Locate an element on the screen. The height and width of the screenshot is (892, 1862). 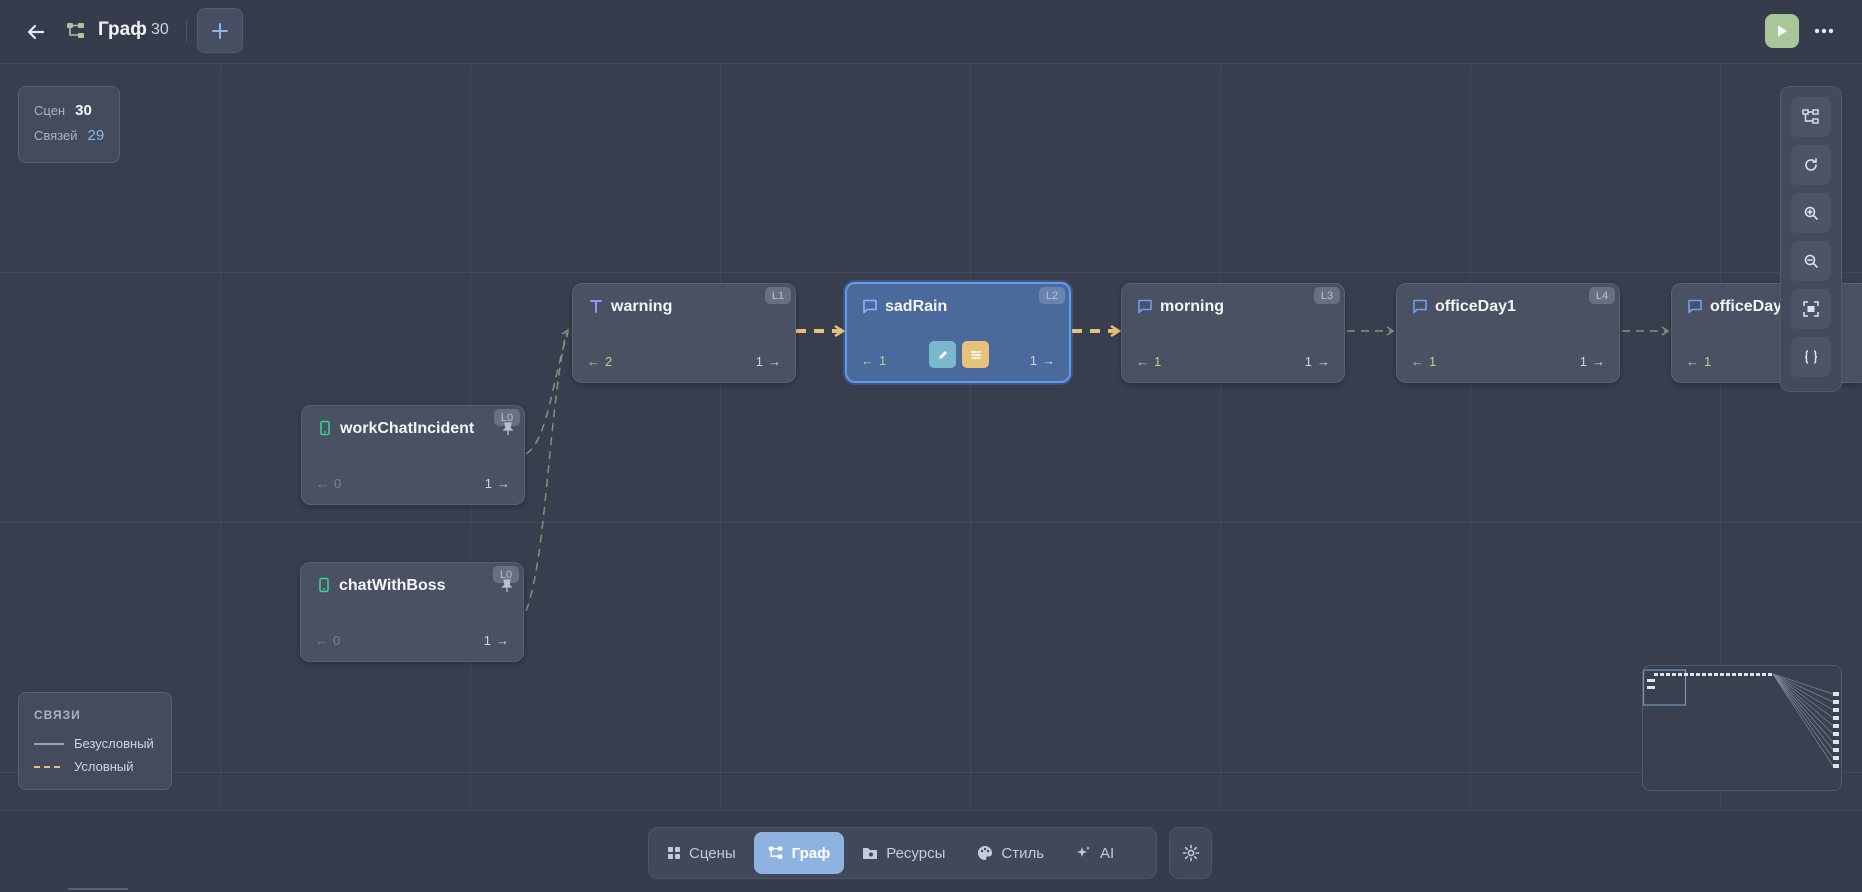
arrow-left-icon is located at coordinates (36, 32).